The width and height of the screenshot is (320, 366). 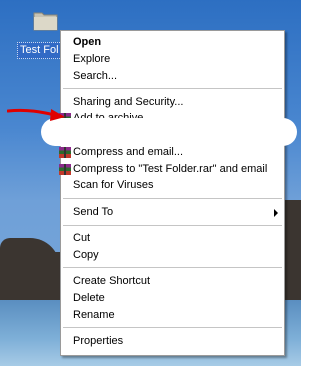 What do you see at coordinates (89, 298) in the screenshot?
I see `menu-item-label: Delete` at bounding box center [89, 298].